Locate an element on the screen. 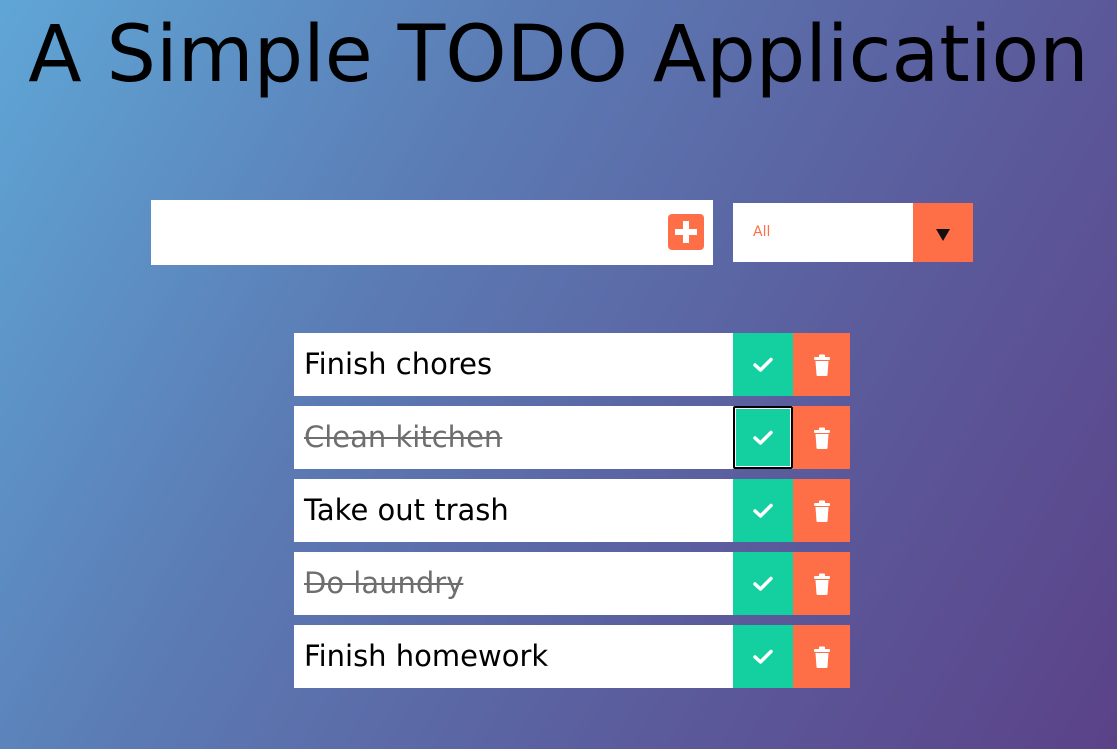 This screenshot has height=749, width=1117. filter-selected-value: All is located at coordinates (762, 232).